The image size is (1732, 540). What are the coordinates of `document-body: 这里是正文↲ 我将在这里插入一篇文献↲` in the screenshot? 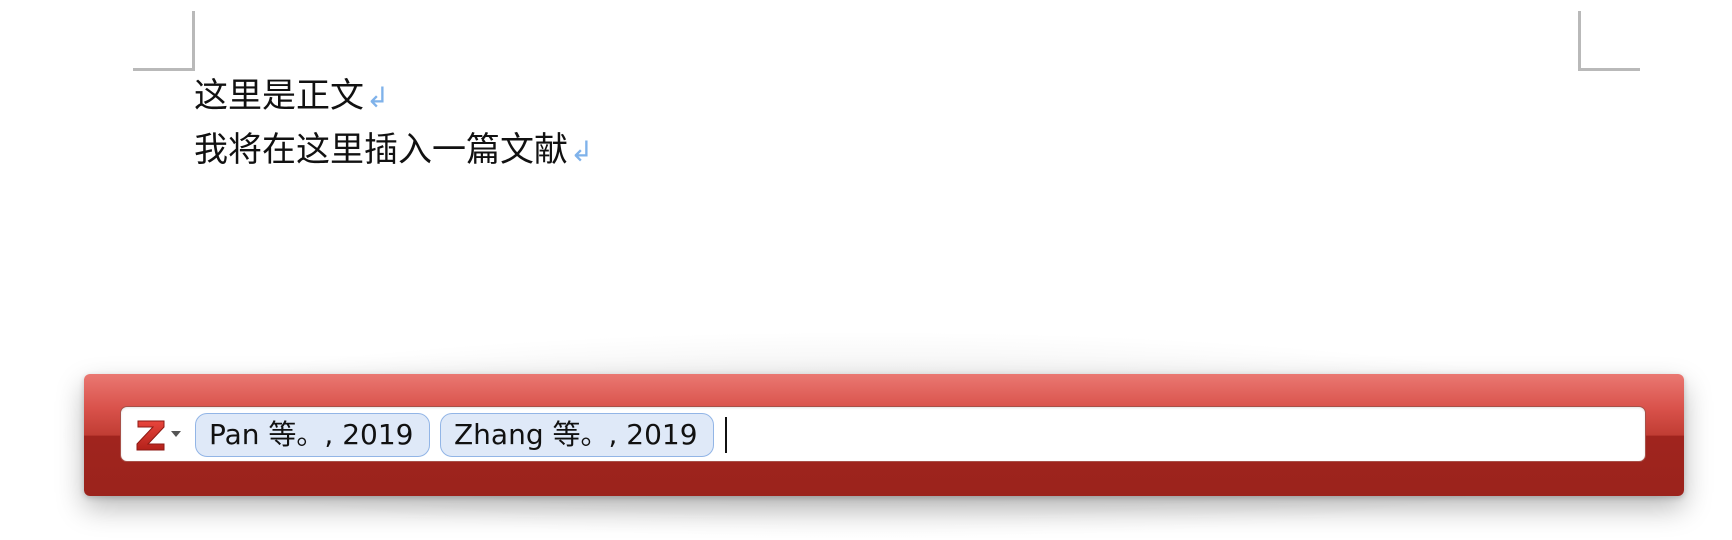 It's located at (393, 124).